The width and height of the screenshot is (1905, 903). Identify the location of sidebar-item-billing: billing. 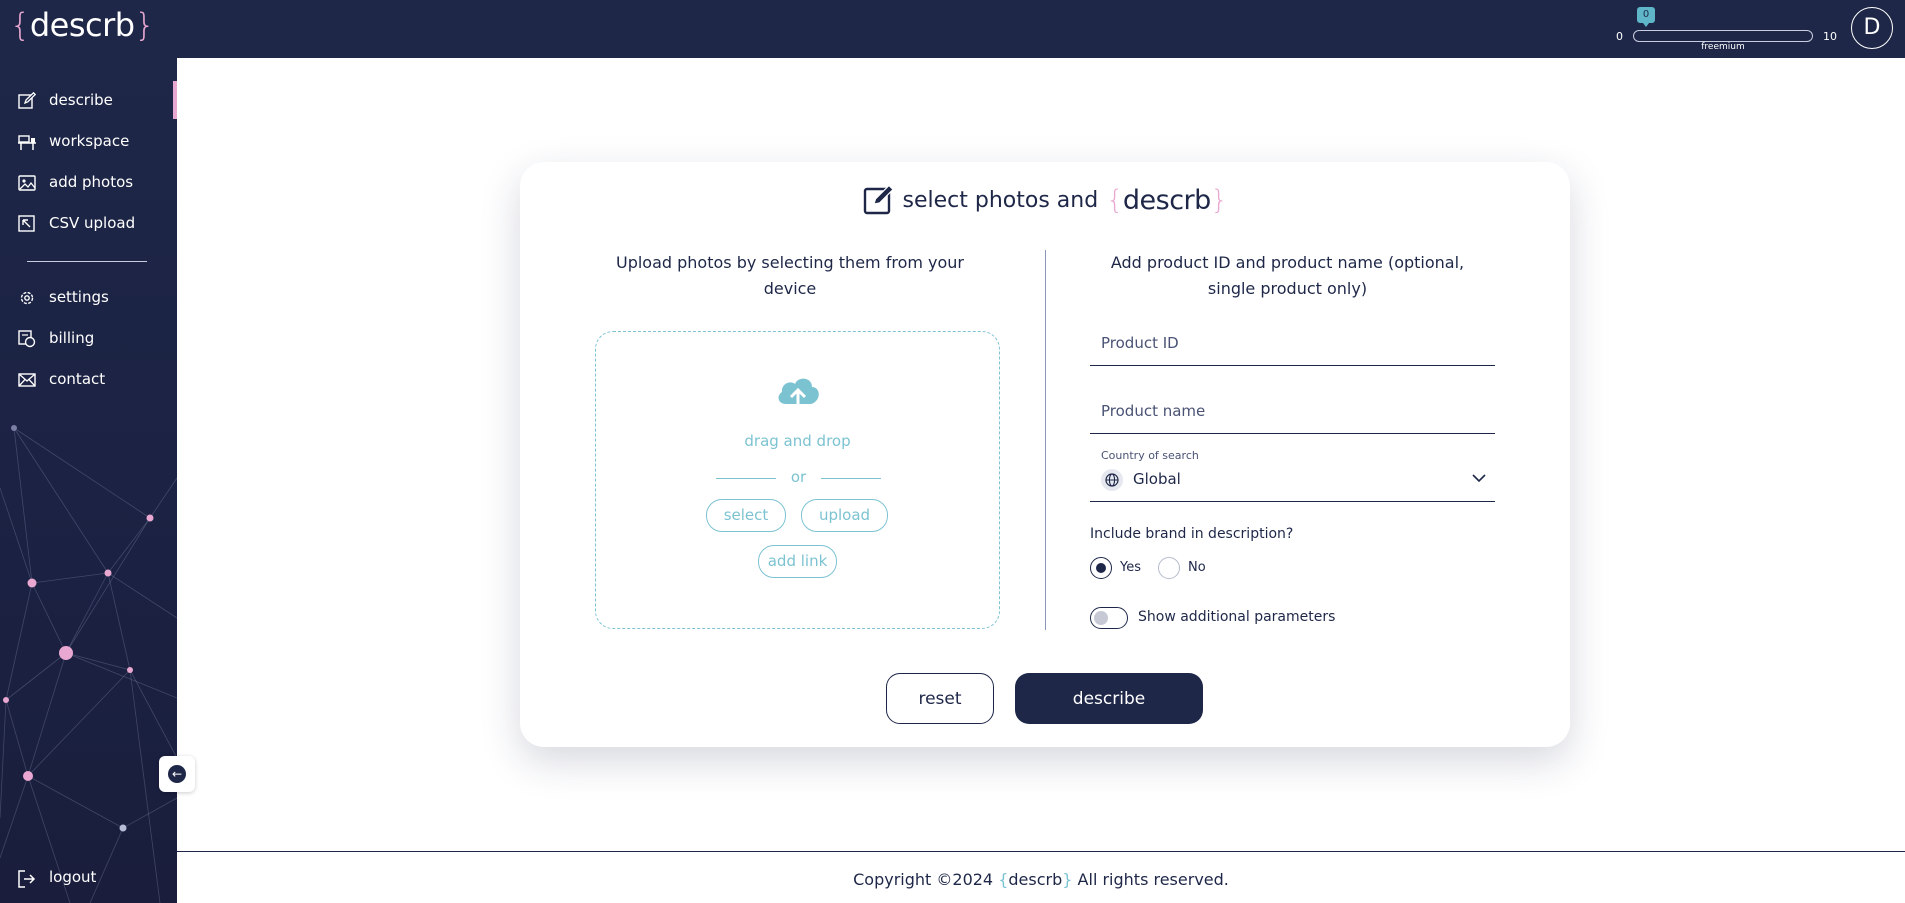
(88, 338).